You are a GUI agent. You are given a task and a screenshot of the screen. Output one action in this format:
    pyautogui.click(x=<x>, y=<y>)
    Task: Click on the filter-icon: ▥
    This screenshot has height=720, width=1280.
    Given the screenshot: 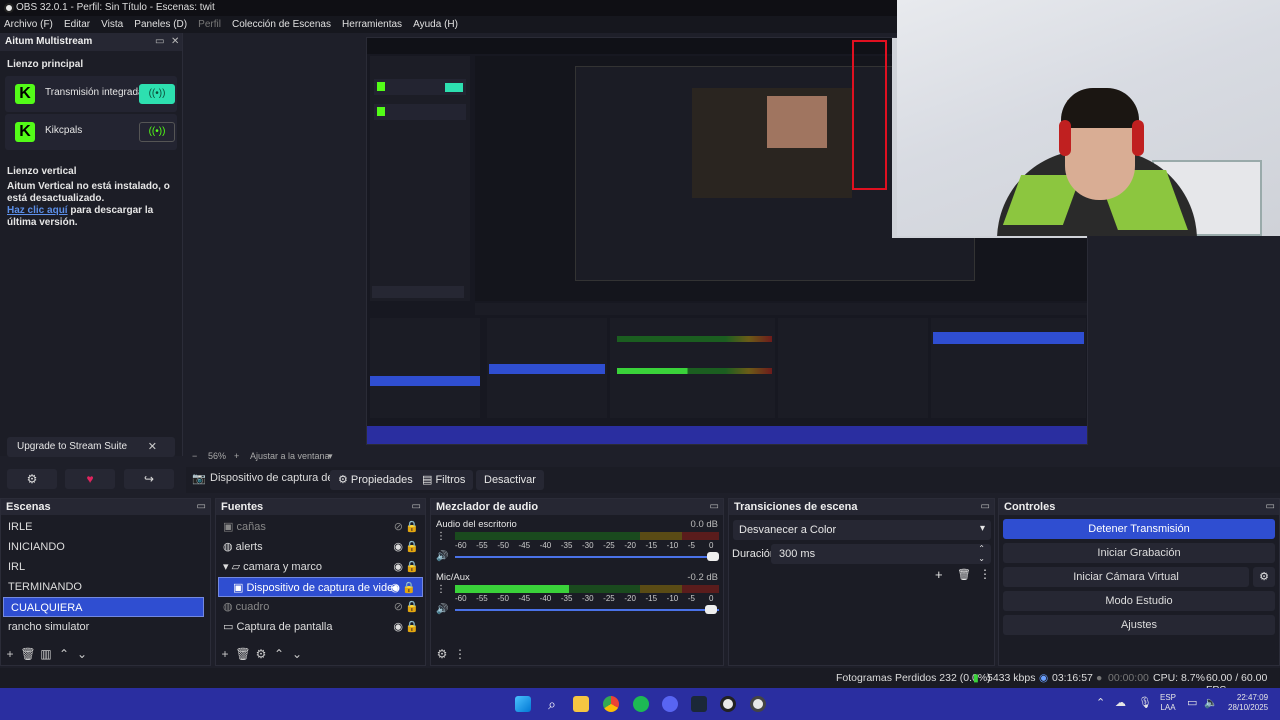 What is the action you would take?
    pyautogui.click(x=46, y=654)
    